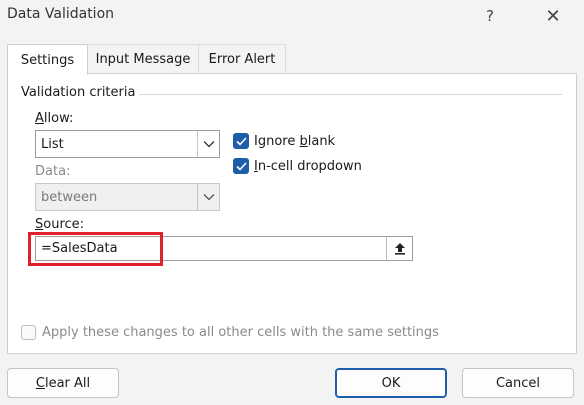  I want to click on allow-label: Allow:, so click(54, 118).